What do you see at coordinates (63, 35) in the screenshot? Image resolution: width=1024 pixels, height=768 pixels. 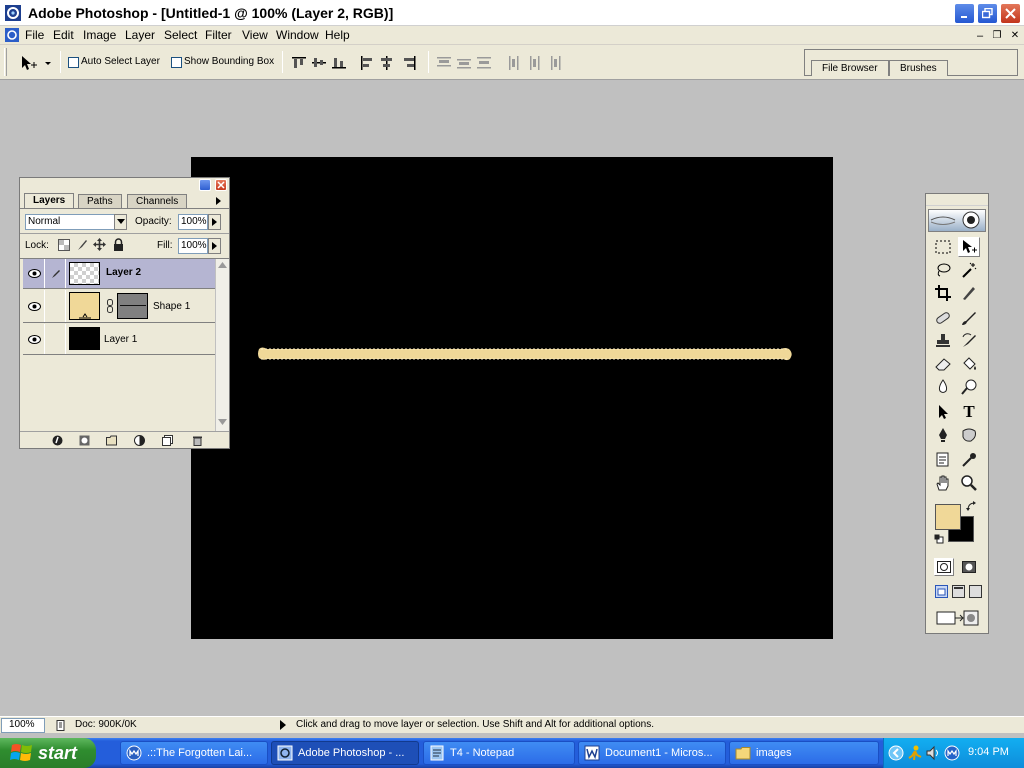 I see `menu-edit: Edit` at bounding box center [63, 35].